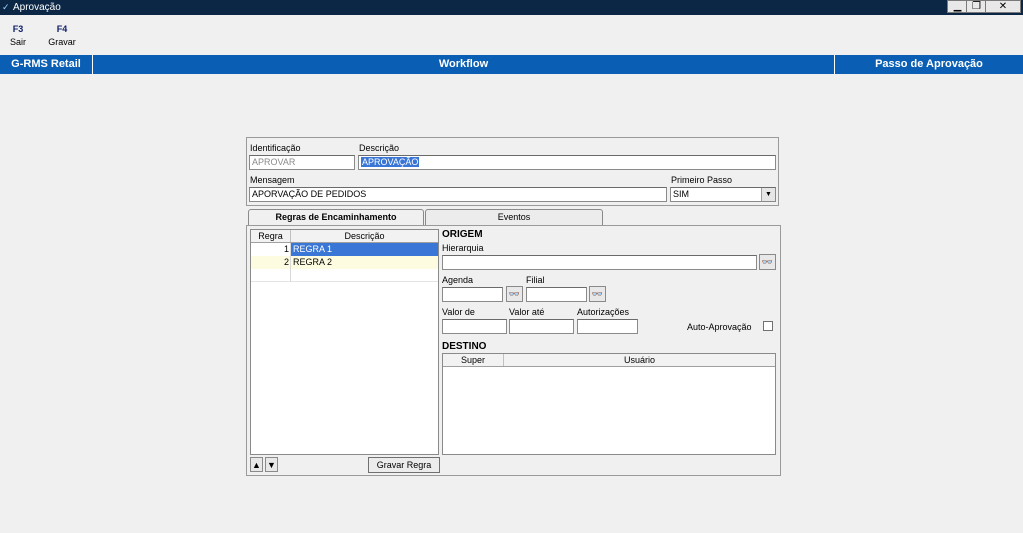  What do you see at coordinates (336, 217) in the screenshot?
I see `tab-regras: Regras de Encaminhamento` at bounding box center [336, 217].